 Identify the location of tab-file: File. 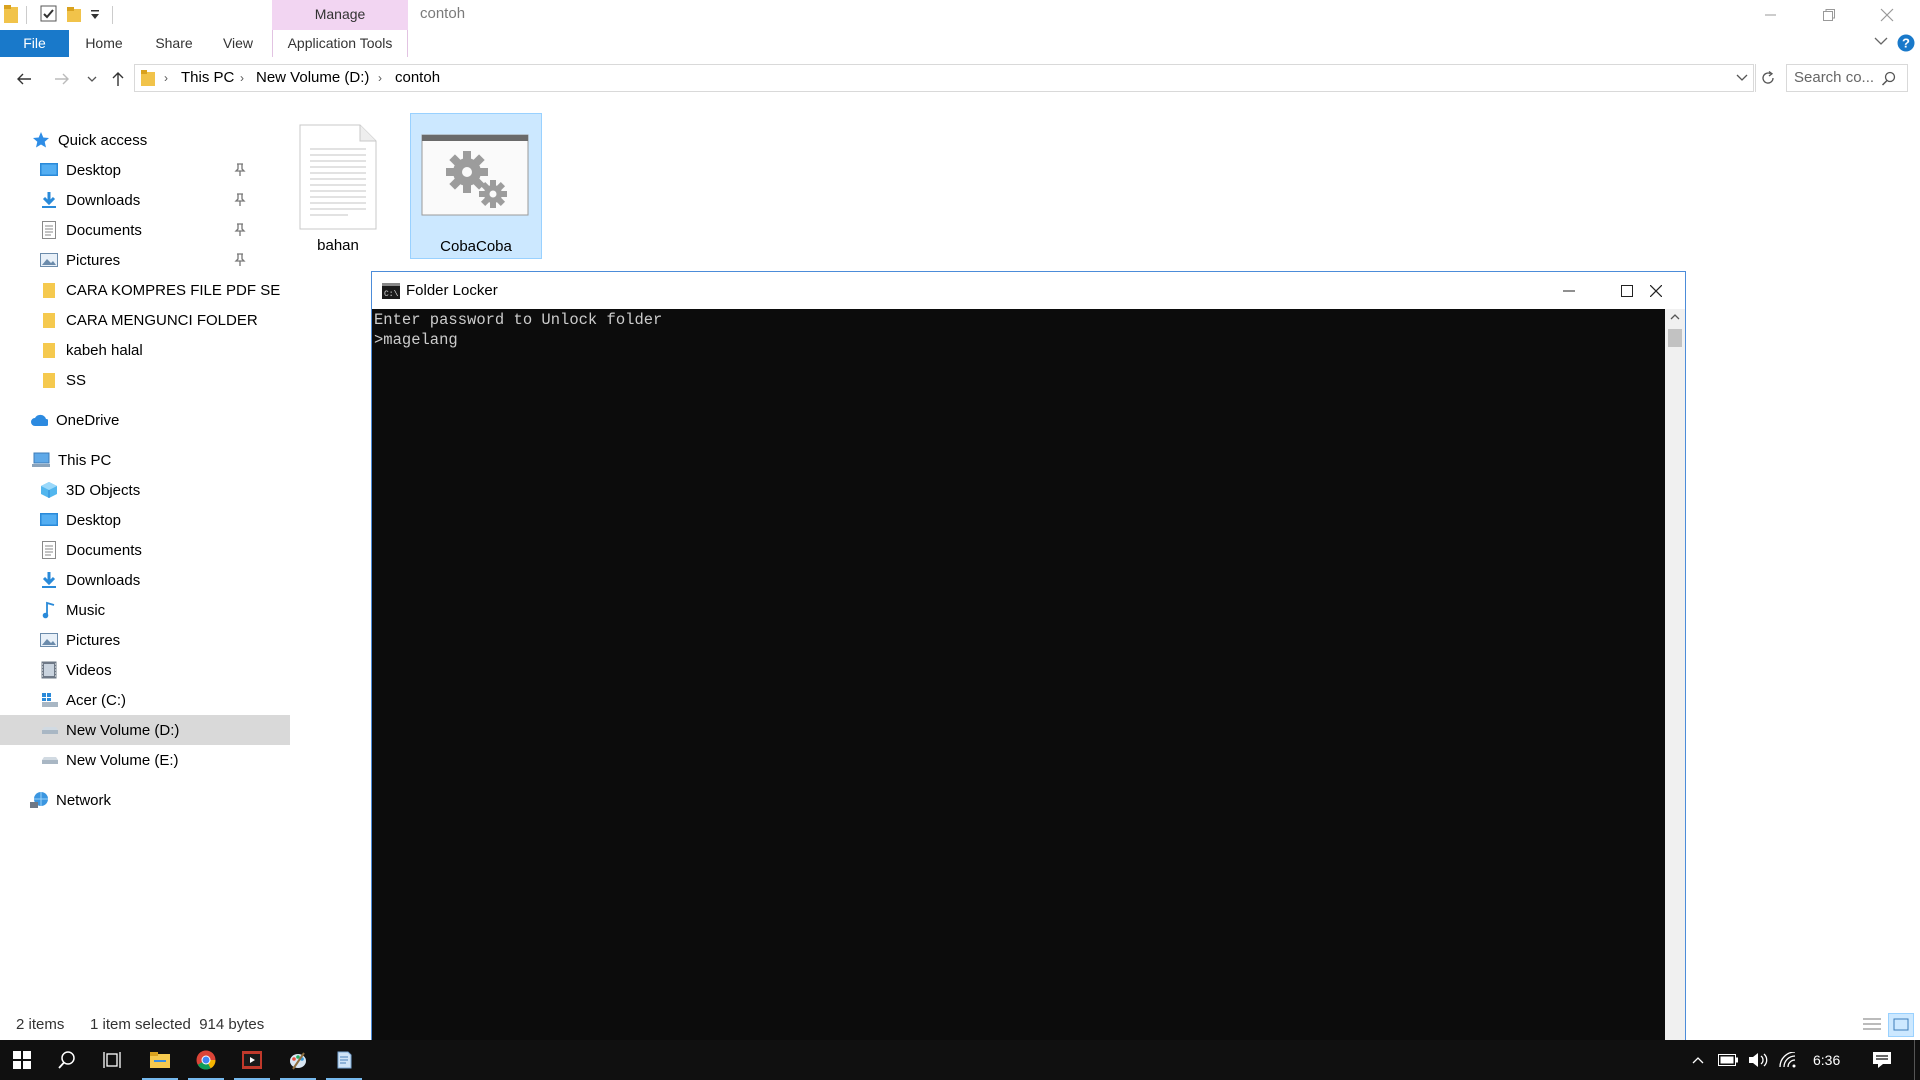
(34, 43).